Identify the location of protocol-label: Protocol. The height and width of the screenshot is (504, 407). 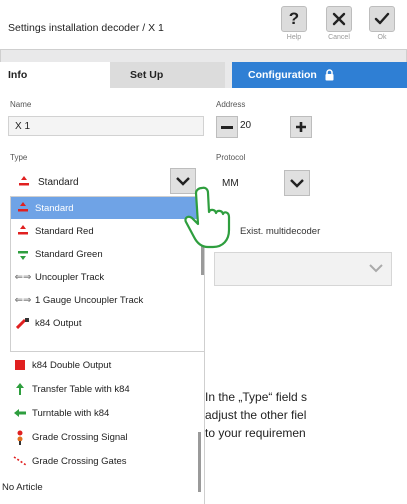
(231, 157).